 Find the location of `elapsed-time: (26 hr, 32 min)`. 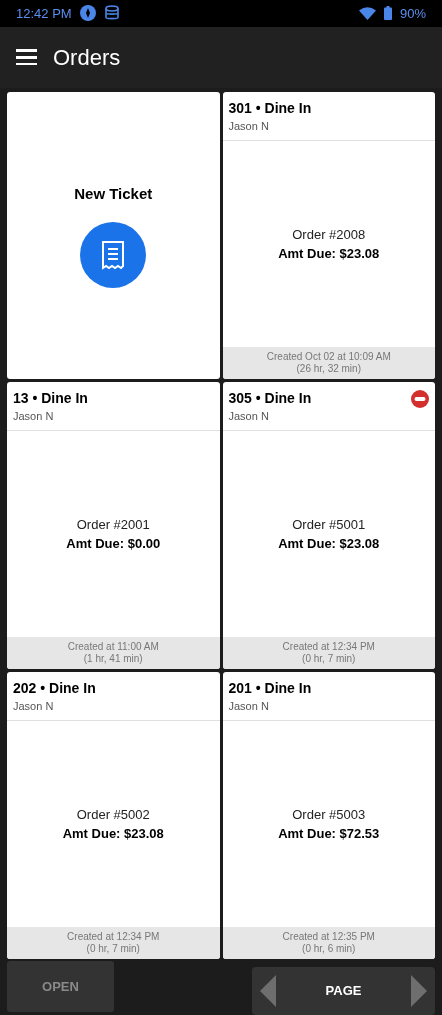

elapsed-time: (26 hr, 32 min) is located at coordinates (328, 369).